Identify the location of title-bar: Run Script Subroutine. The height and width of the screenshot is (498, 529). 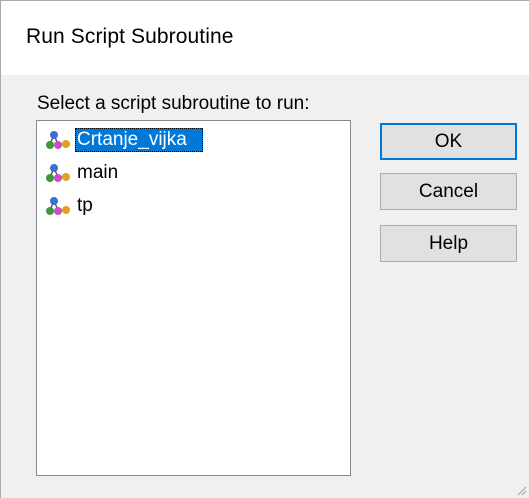
(265, 38).